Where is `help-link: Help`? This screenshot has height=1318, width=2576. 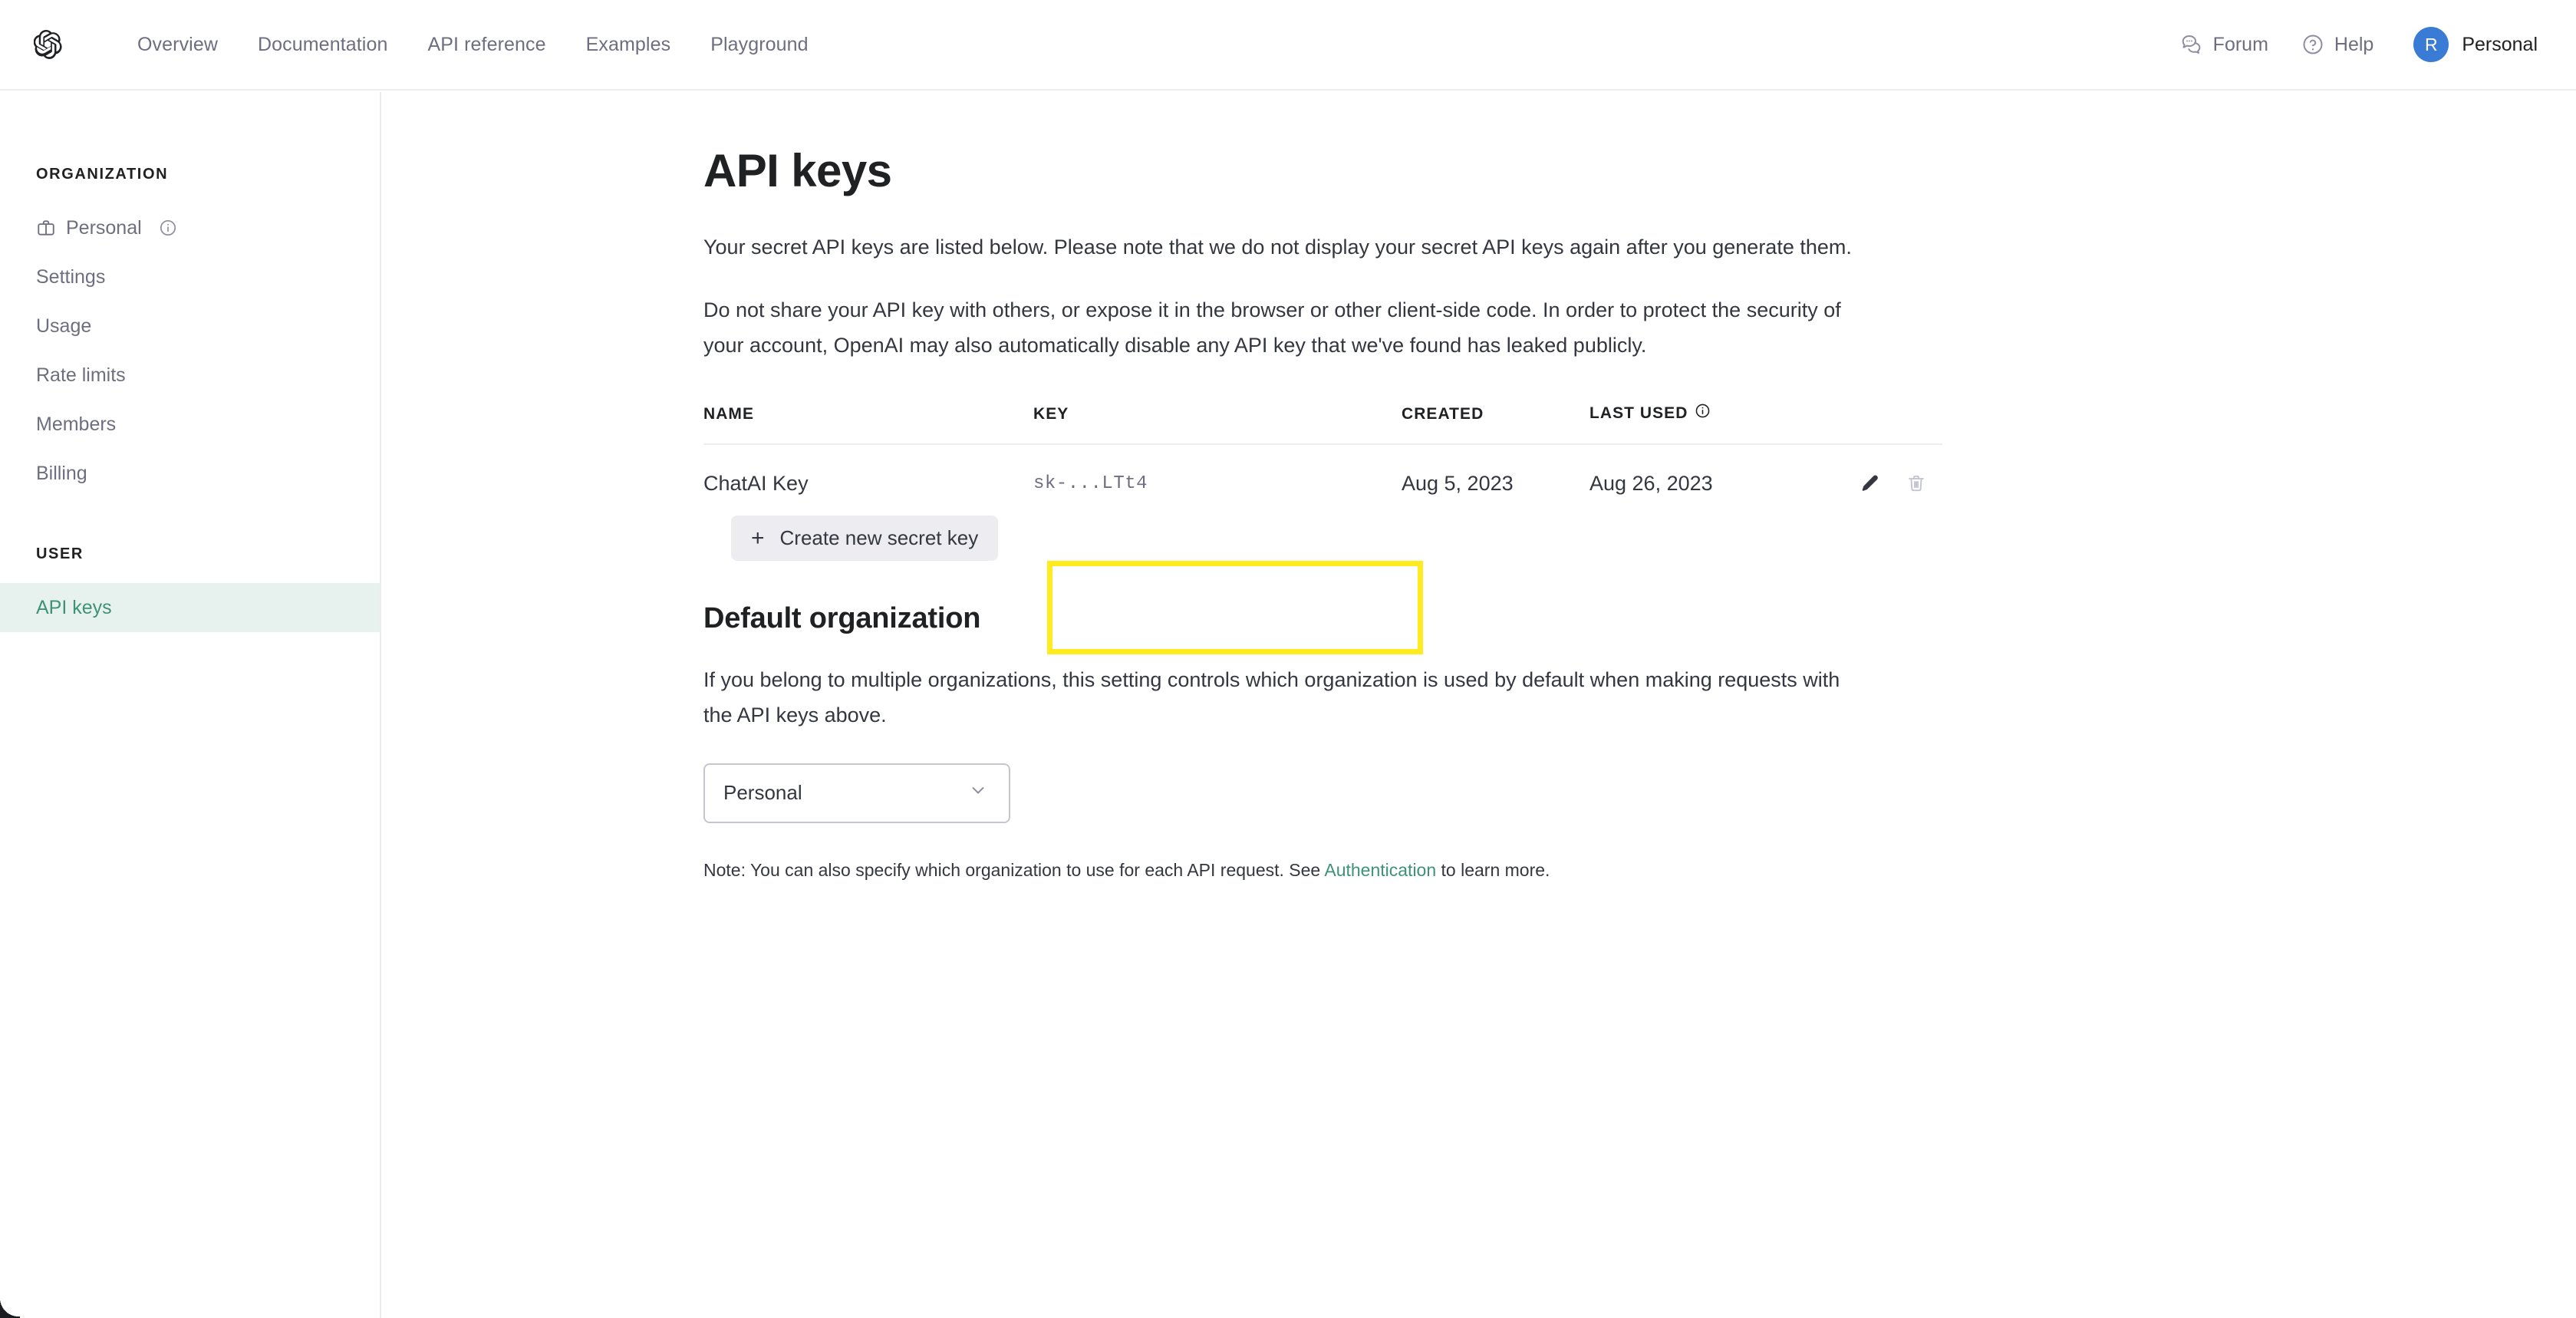
help-link: Help is located at coordinates (2337, 45).